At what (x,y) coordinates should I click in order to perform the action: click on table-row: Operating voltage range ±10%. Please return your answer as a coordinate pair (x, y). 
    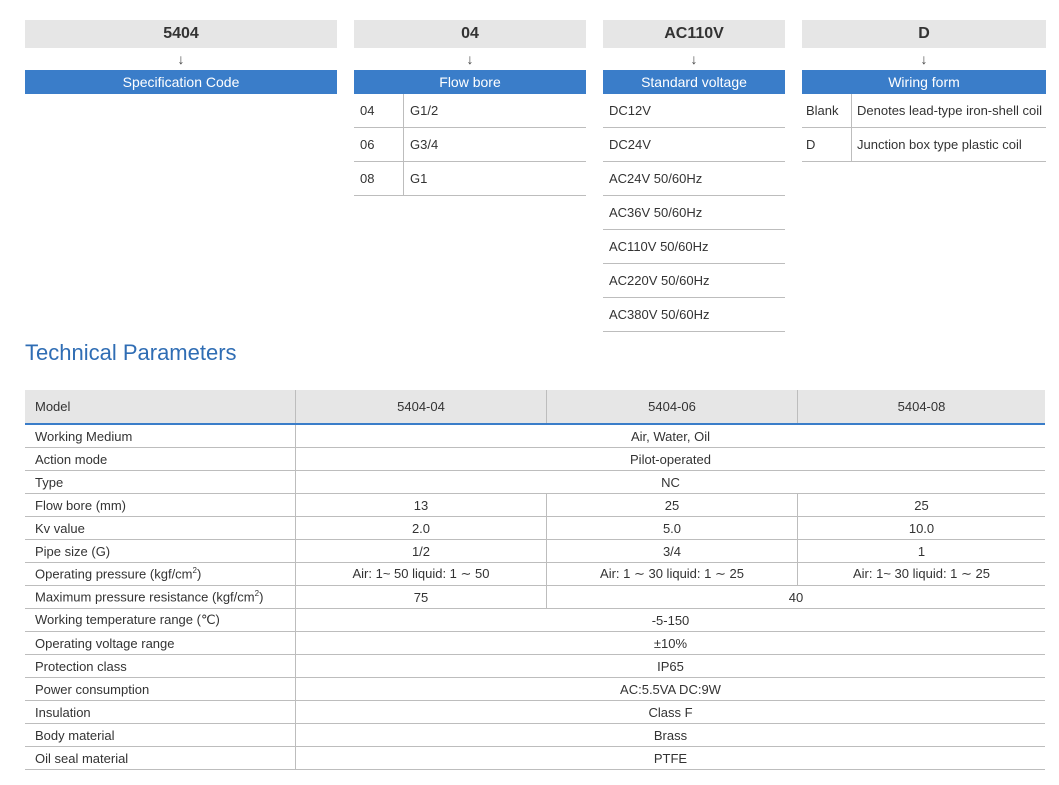
    Looking at the image, I should click on (535, 643).